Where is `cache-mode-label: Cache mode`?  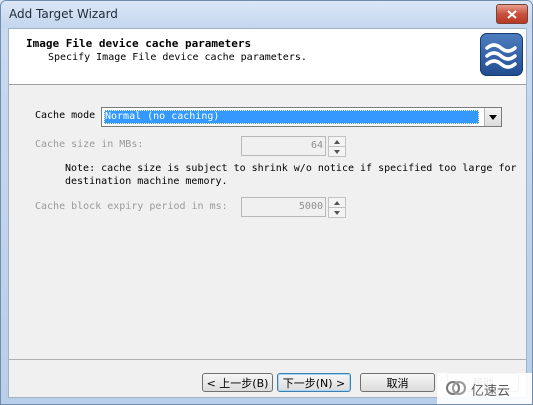
cache-mode-label: Cache mode is located at coordinates (65, 115).